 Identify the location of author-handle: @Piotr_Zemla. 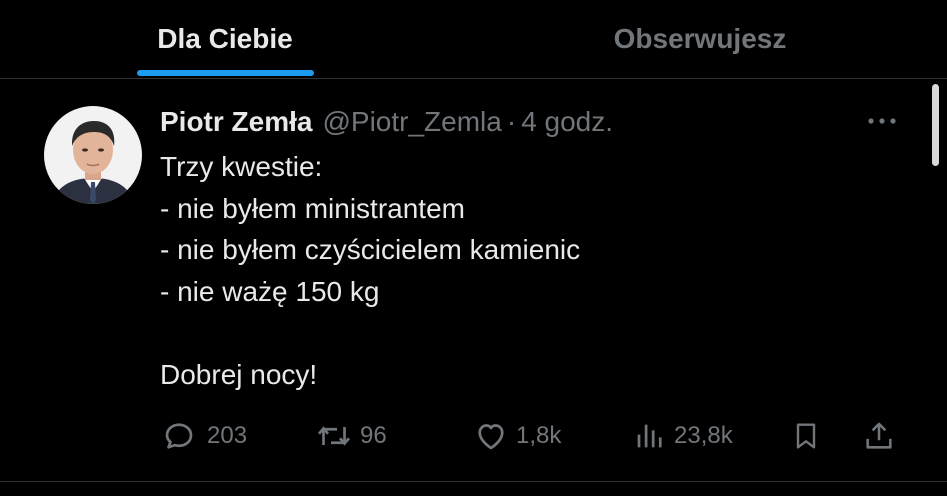
(411, 122).